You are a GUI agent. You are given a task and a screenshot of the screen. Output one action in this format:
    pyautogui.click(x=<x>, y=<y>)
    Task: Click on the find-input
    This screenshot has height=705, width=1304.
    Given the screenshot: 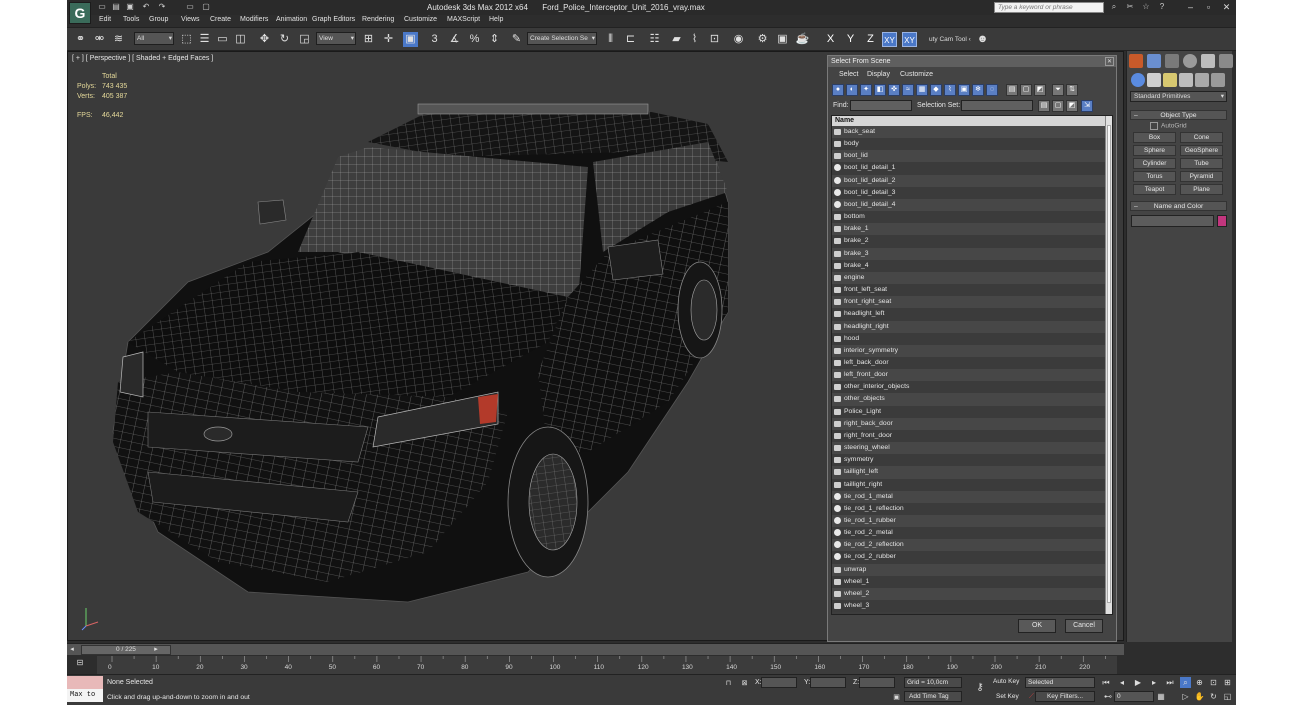 What is the action you would take?
    pyautogui.click(x=881, y=105)
    